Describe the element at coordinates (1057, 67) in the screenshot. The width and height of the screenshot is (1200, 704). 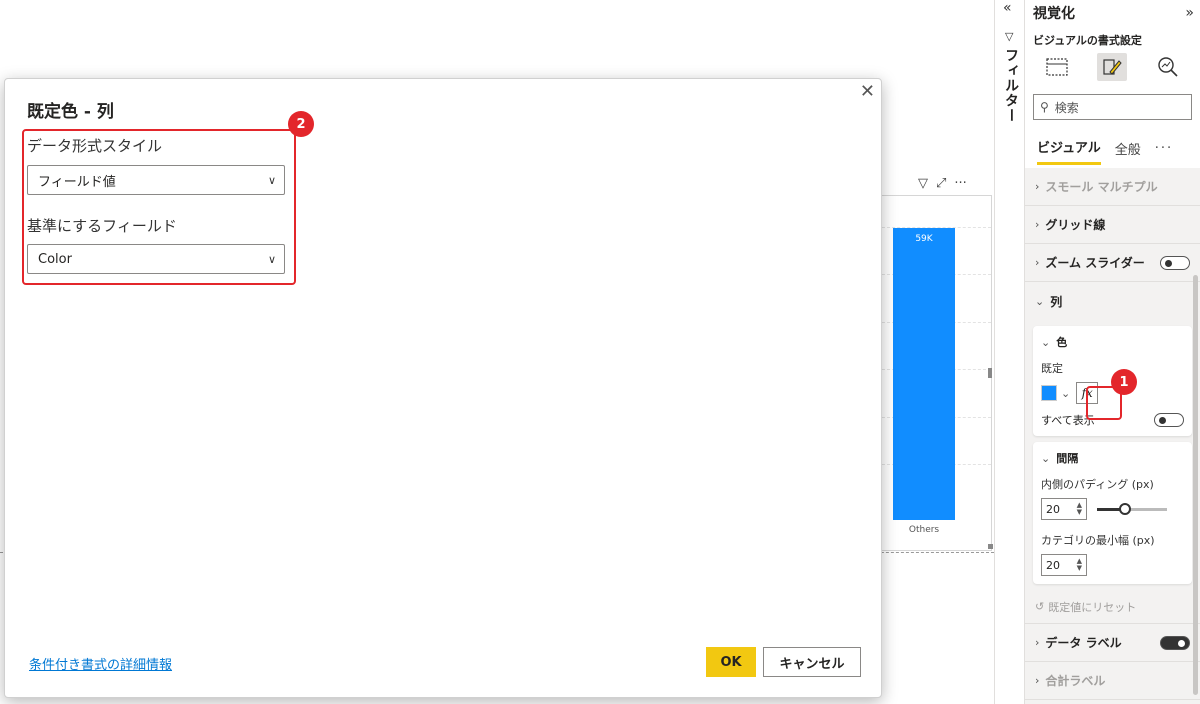
I see `build-visual-icon` at that location.